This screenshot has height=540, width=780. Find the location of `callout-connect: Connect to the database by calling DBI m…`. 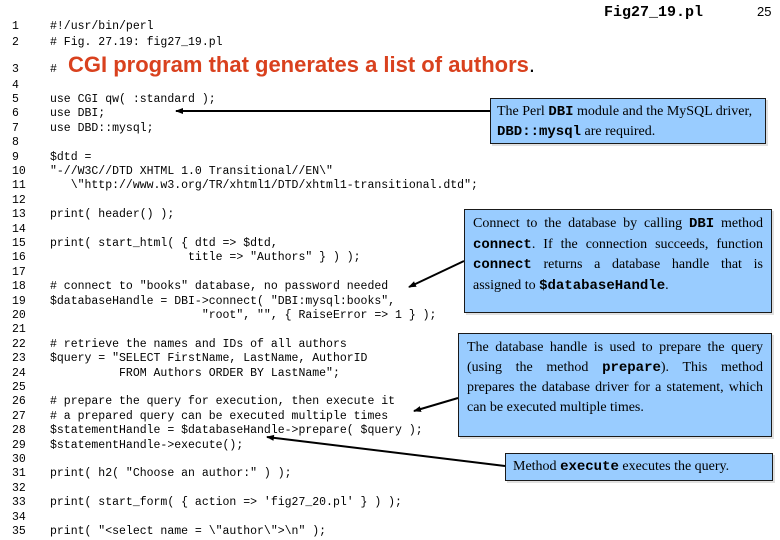

callout-connect: Connect to the database by calling DBI m… is located at coordinates (618, 261).